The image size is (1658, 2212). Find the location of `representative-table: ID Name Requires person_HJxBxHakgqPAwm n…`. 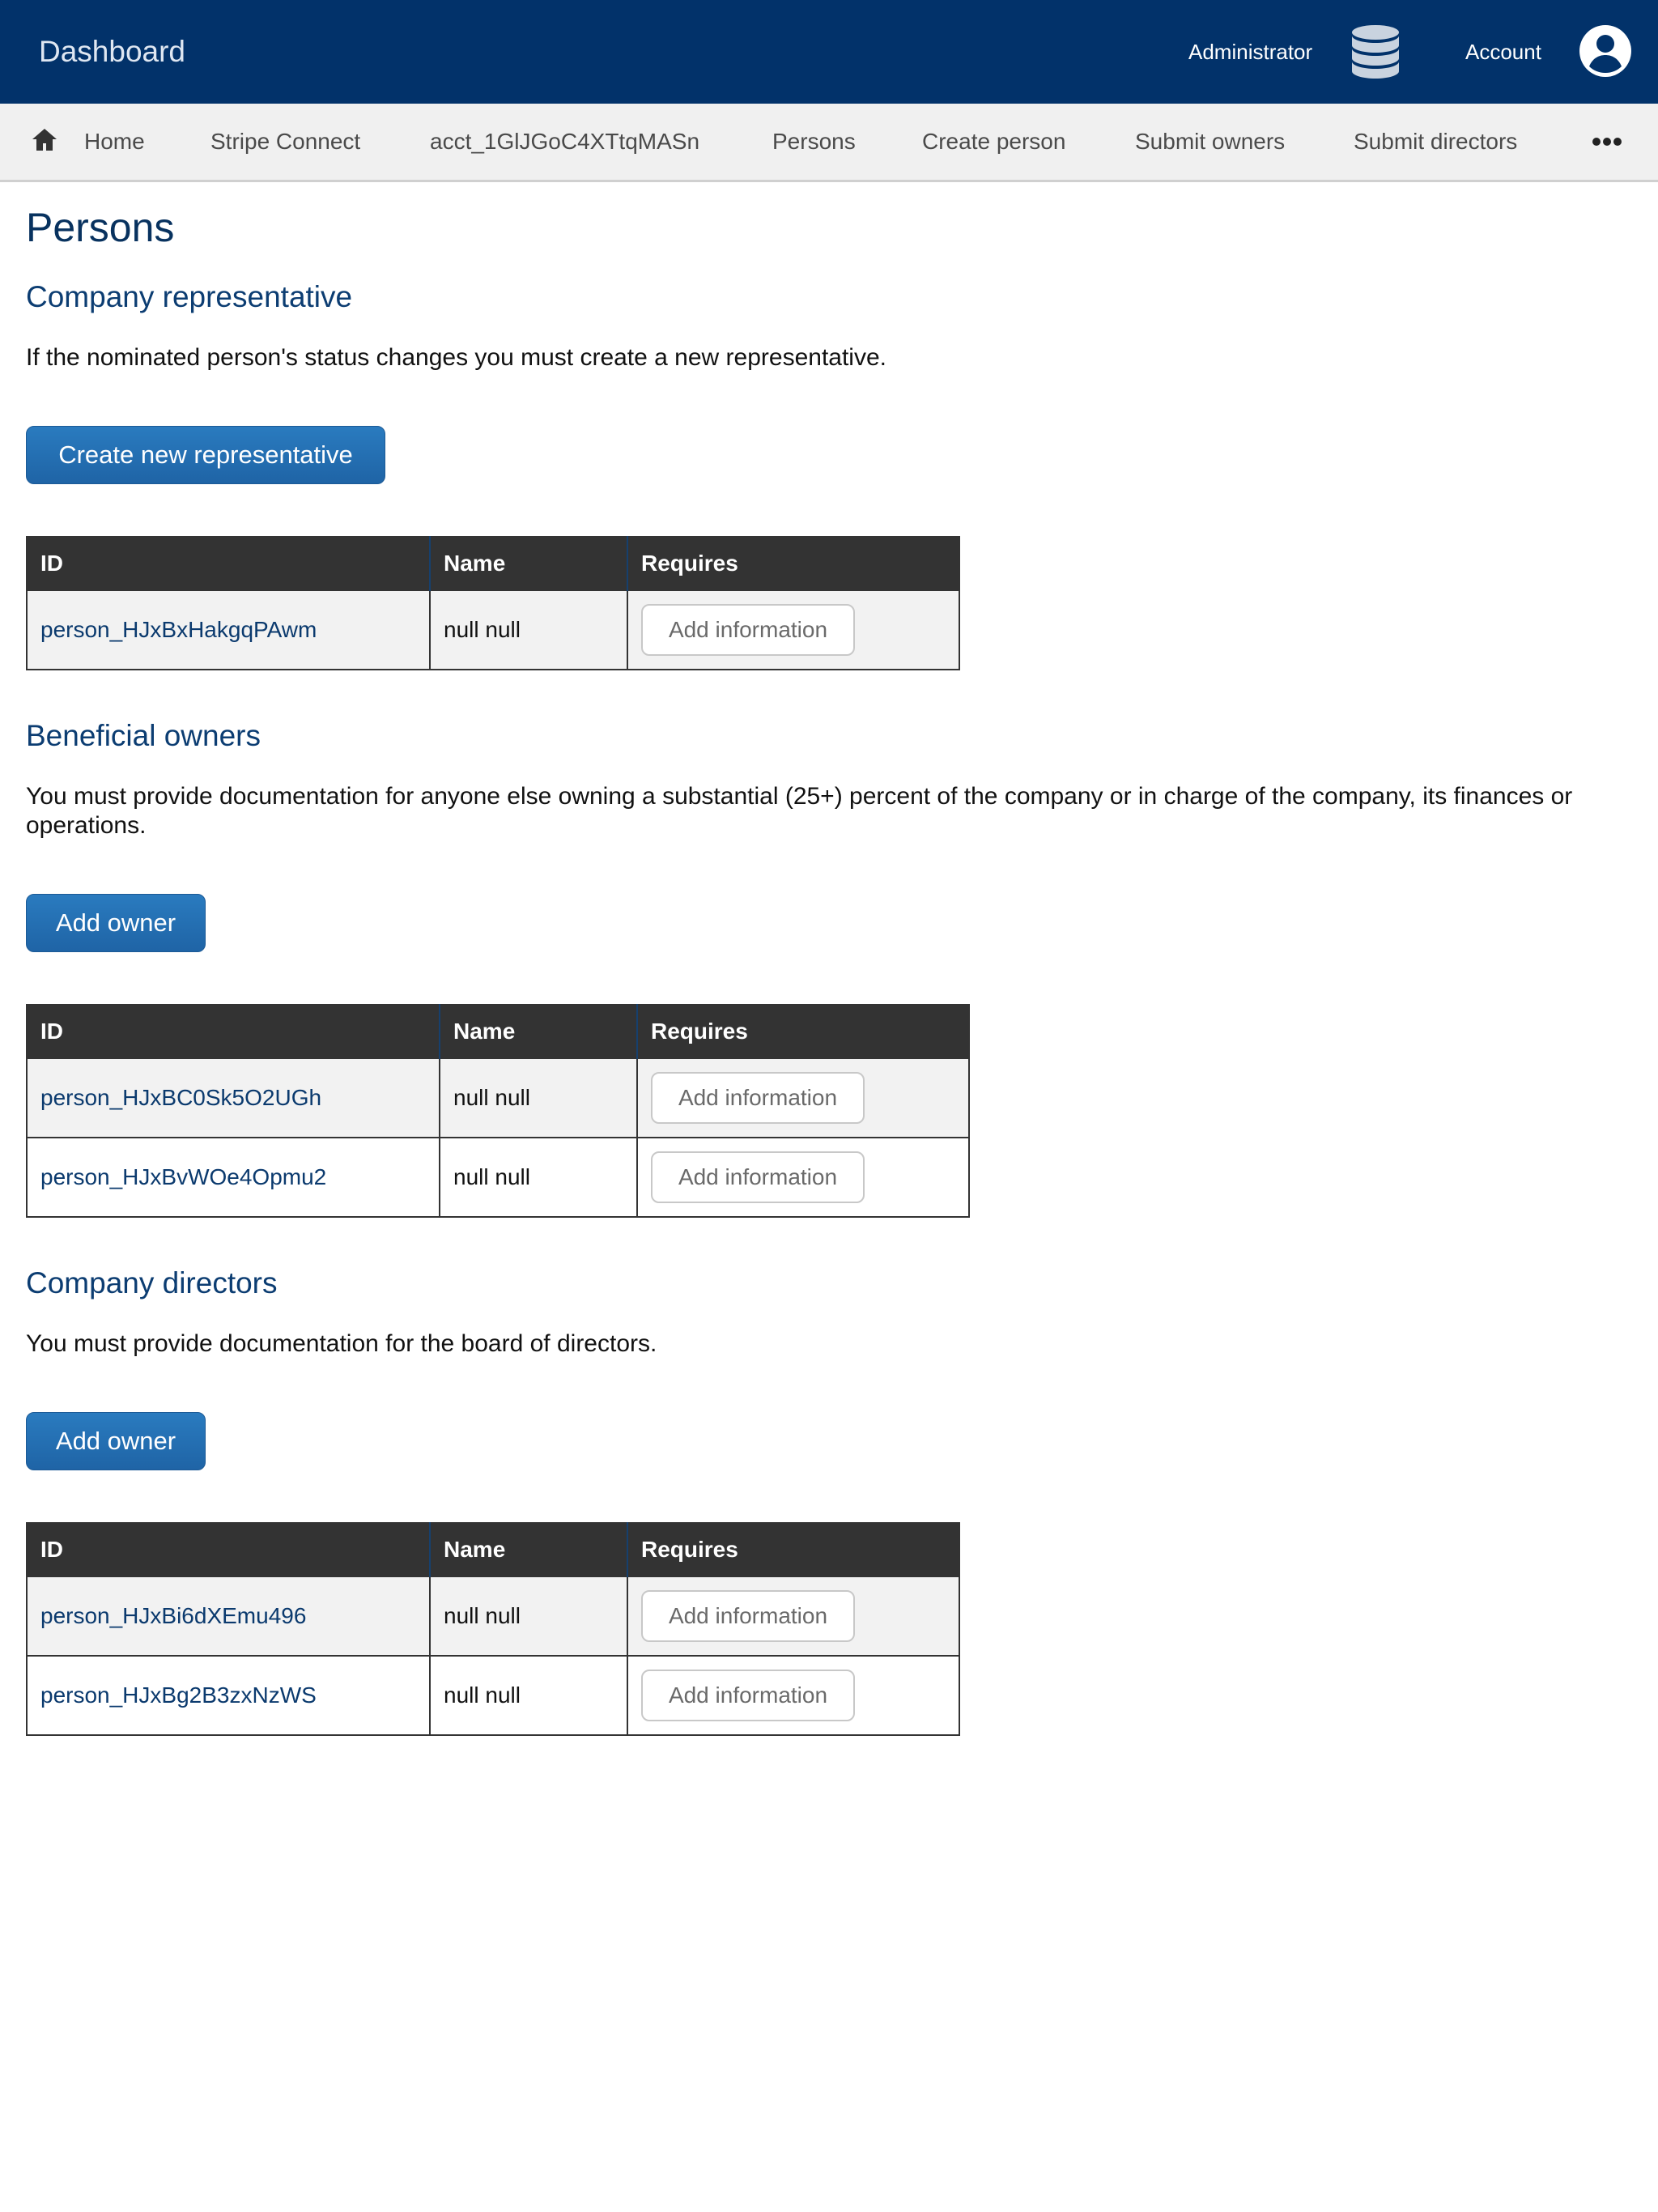

representative-table: ID Name Requires person_HJxBxHakgqPAwm n… is located at coordinates (493, 603).